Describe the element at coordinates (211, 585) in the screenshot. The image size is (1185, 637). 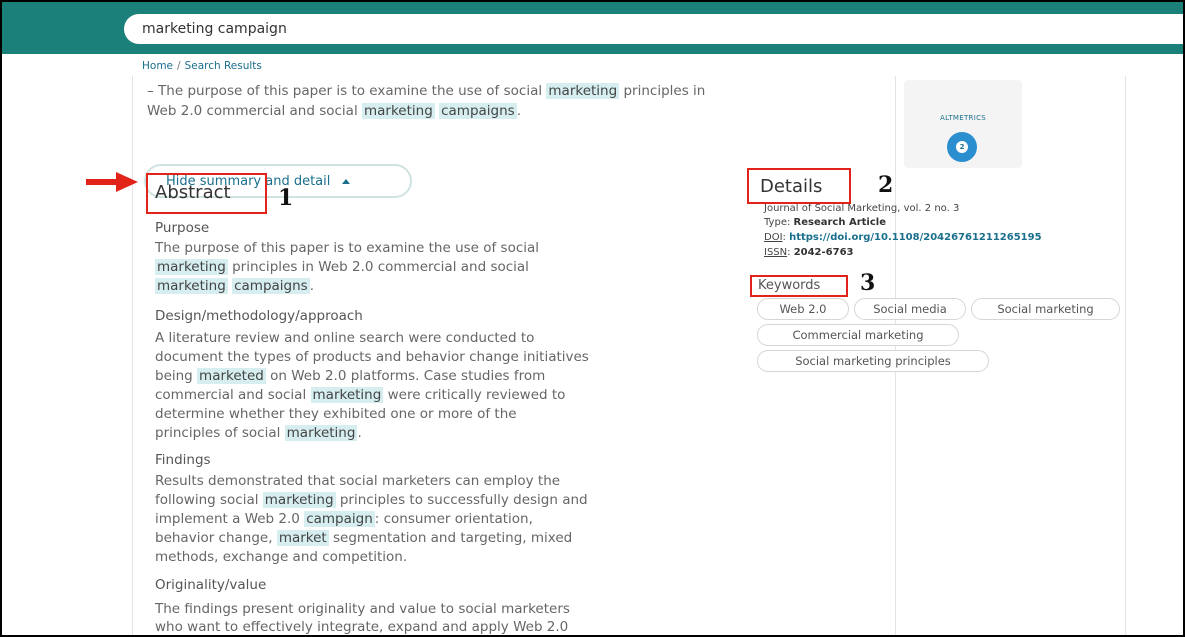
I see `originality-heading: Originality/value` at that location.